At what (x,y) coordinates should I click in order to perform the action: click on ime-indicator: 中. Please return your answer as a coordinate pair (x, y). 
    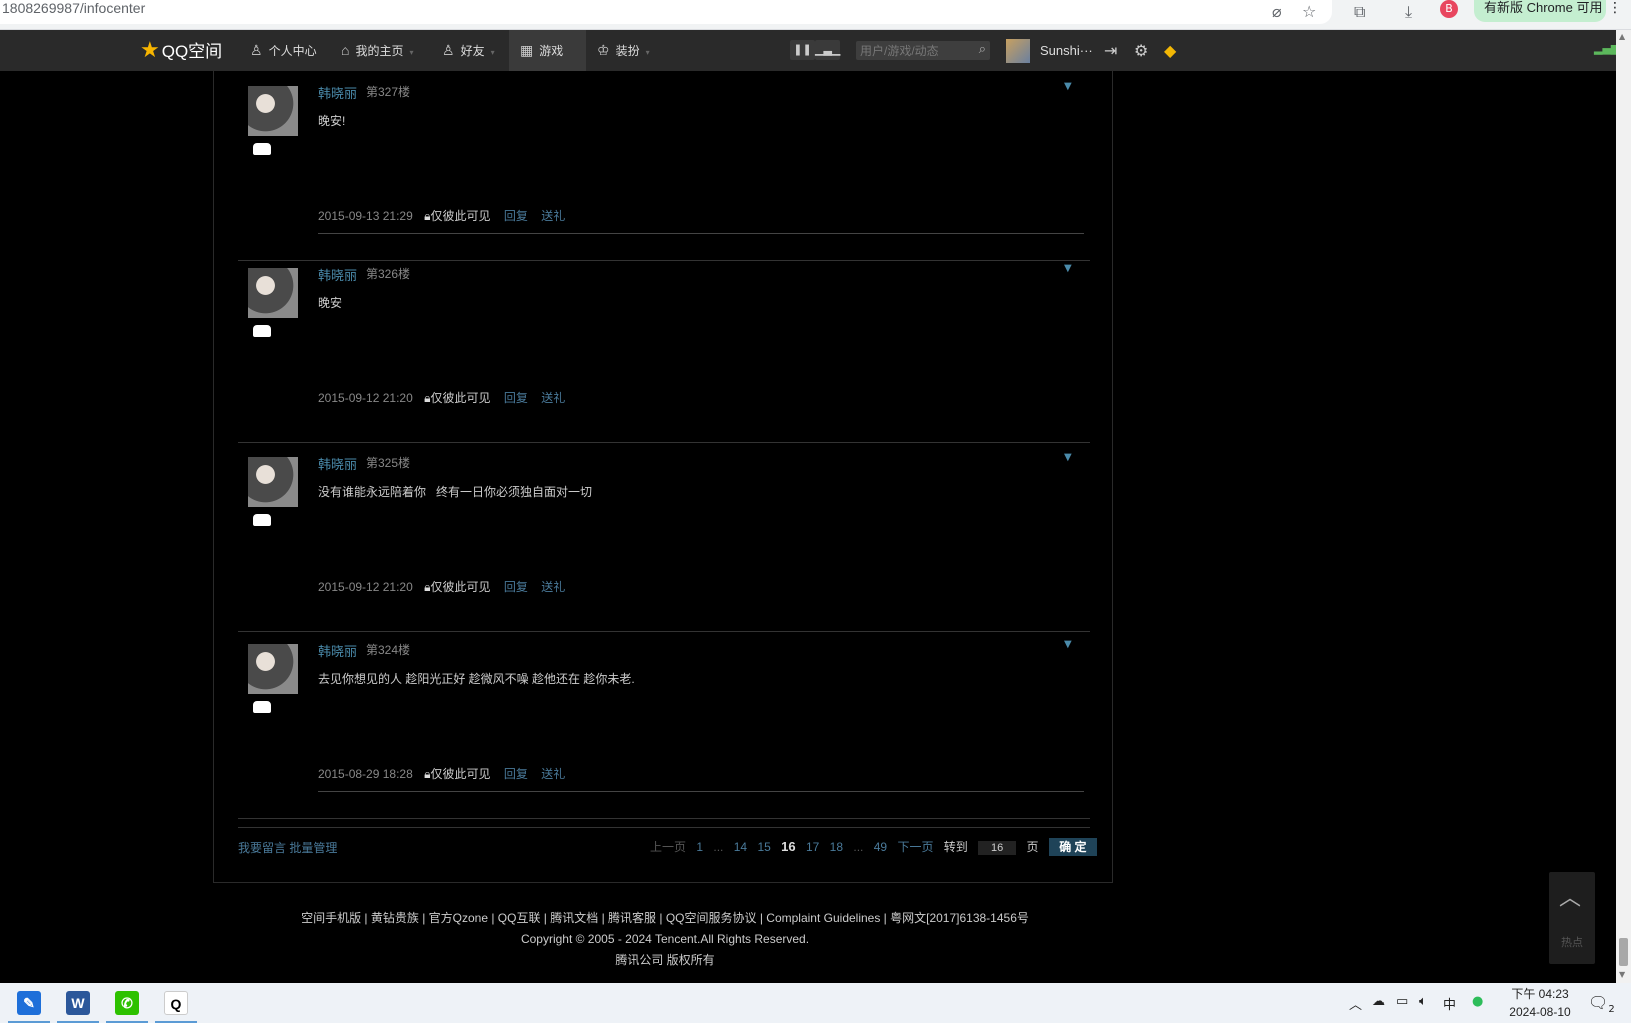
    Looking at the image, I should click on (1449, 1003).